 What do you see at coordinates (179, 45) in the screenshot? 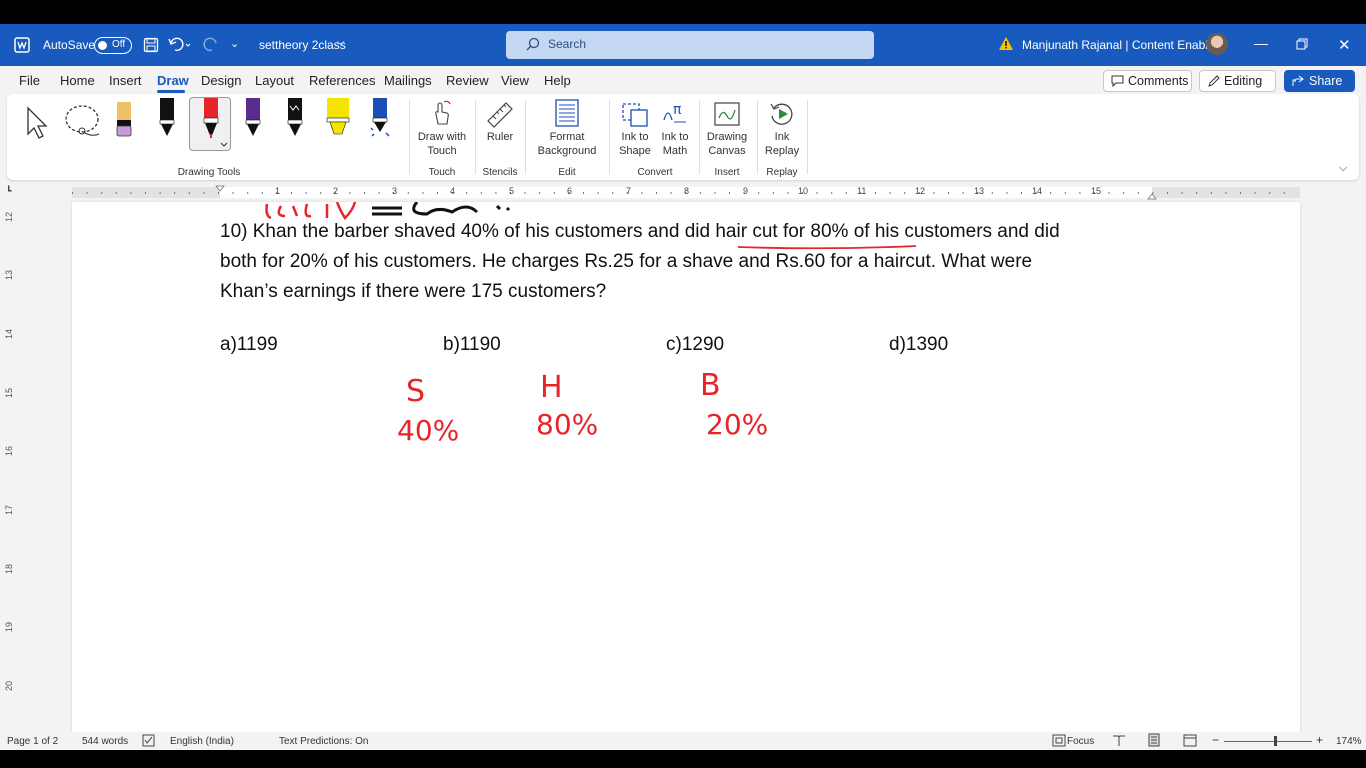
I see `undo-icon` at bounding box center [179, 45].